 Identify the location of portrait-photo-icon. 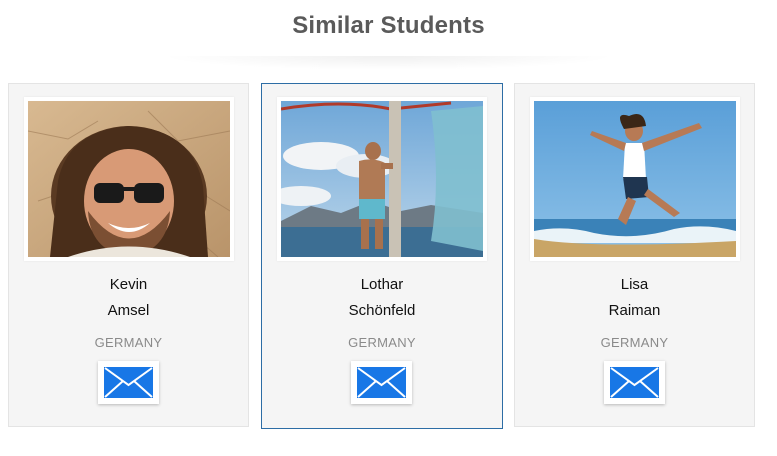
(129, 179).